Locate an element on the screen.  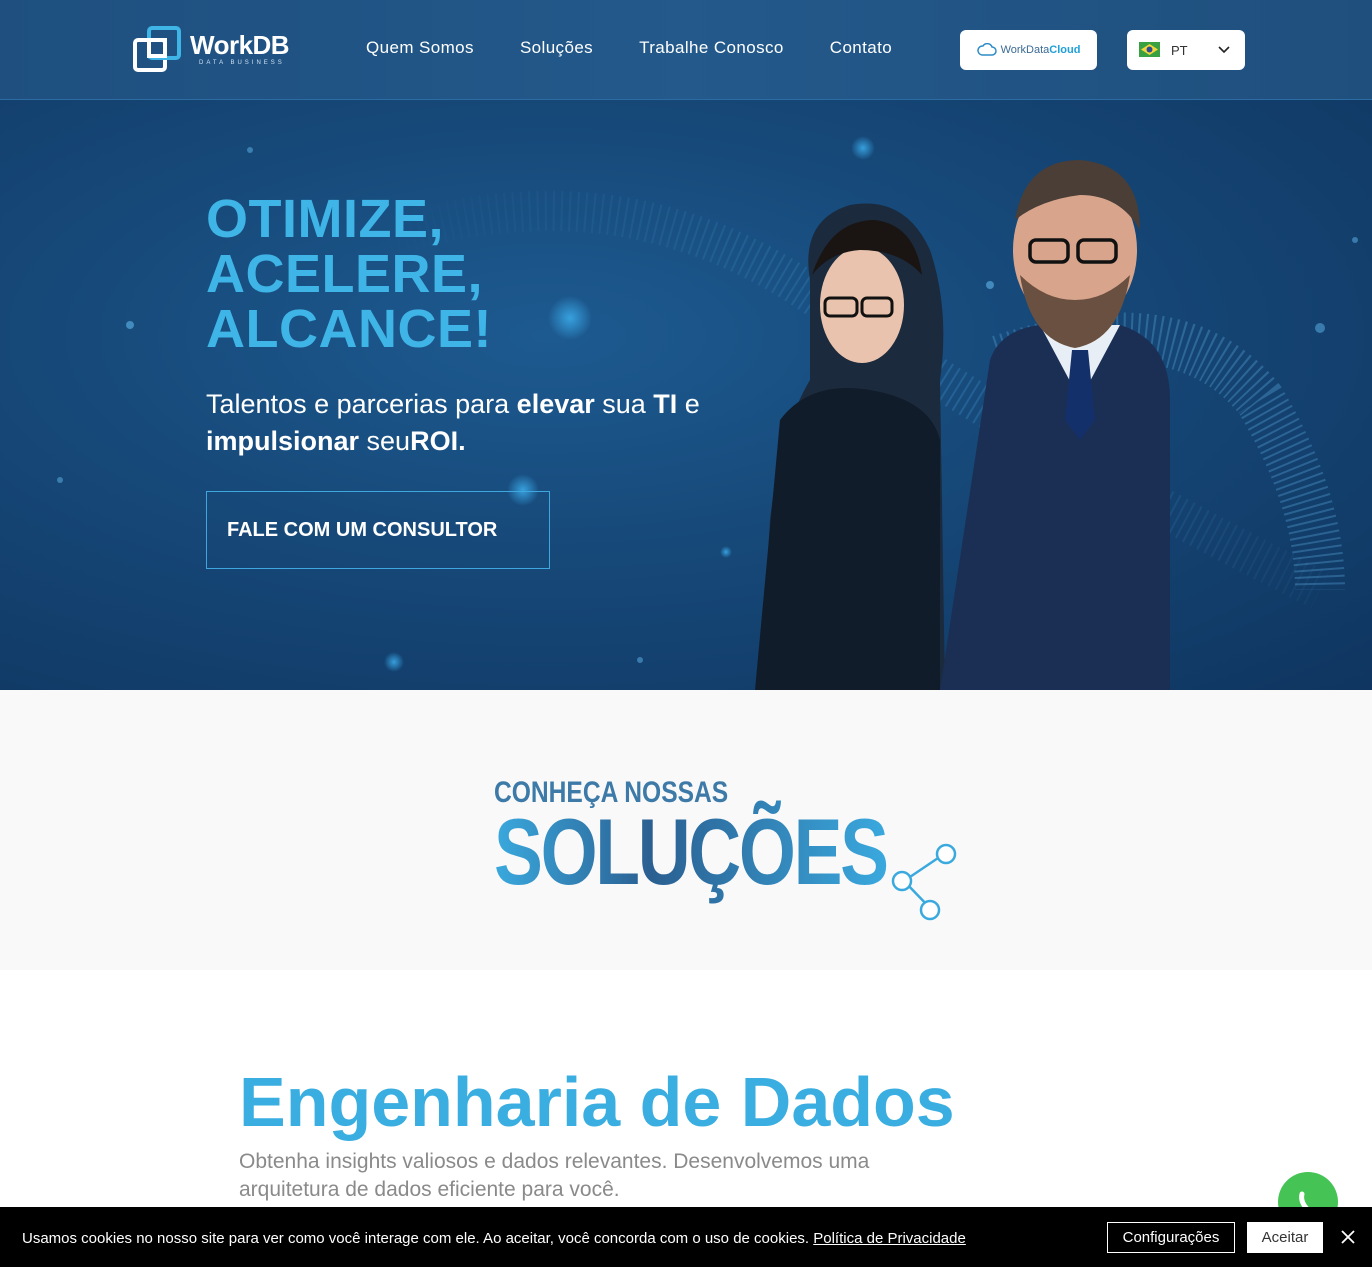
cloud-button-label: WorkData is located at coordinates (1025, 50).